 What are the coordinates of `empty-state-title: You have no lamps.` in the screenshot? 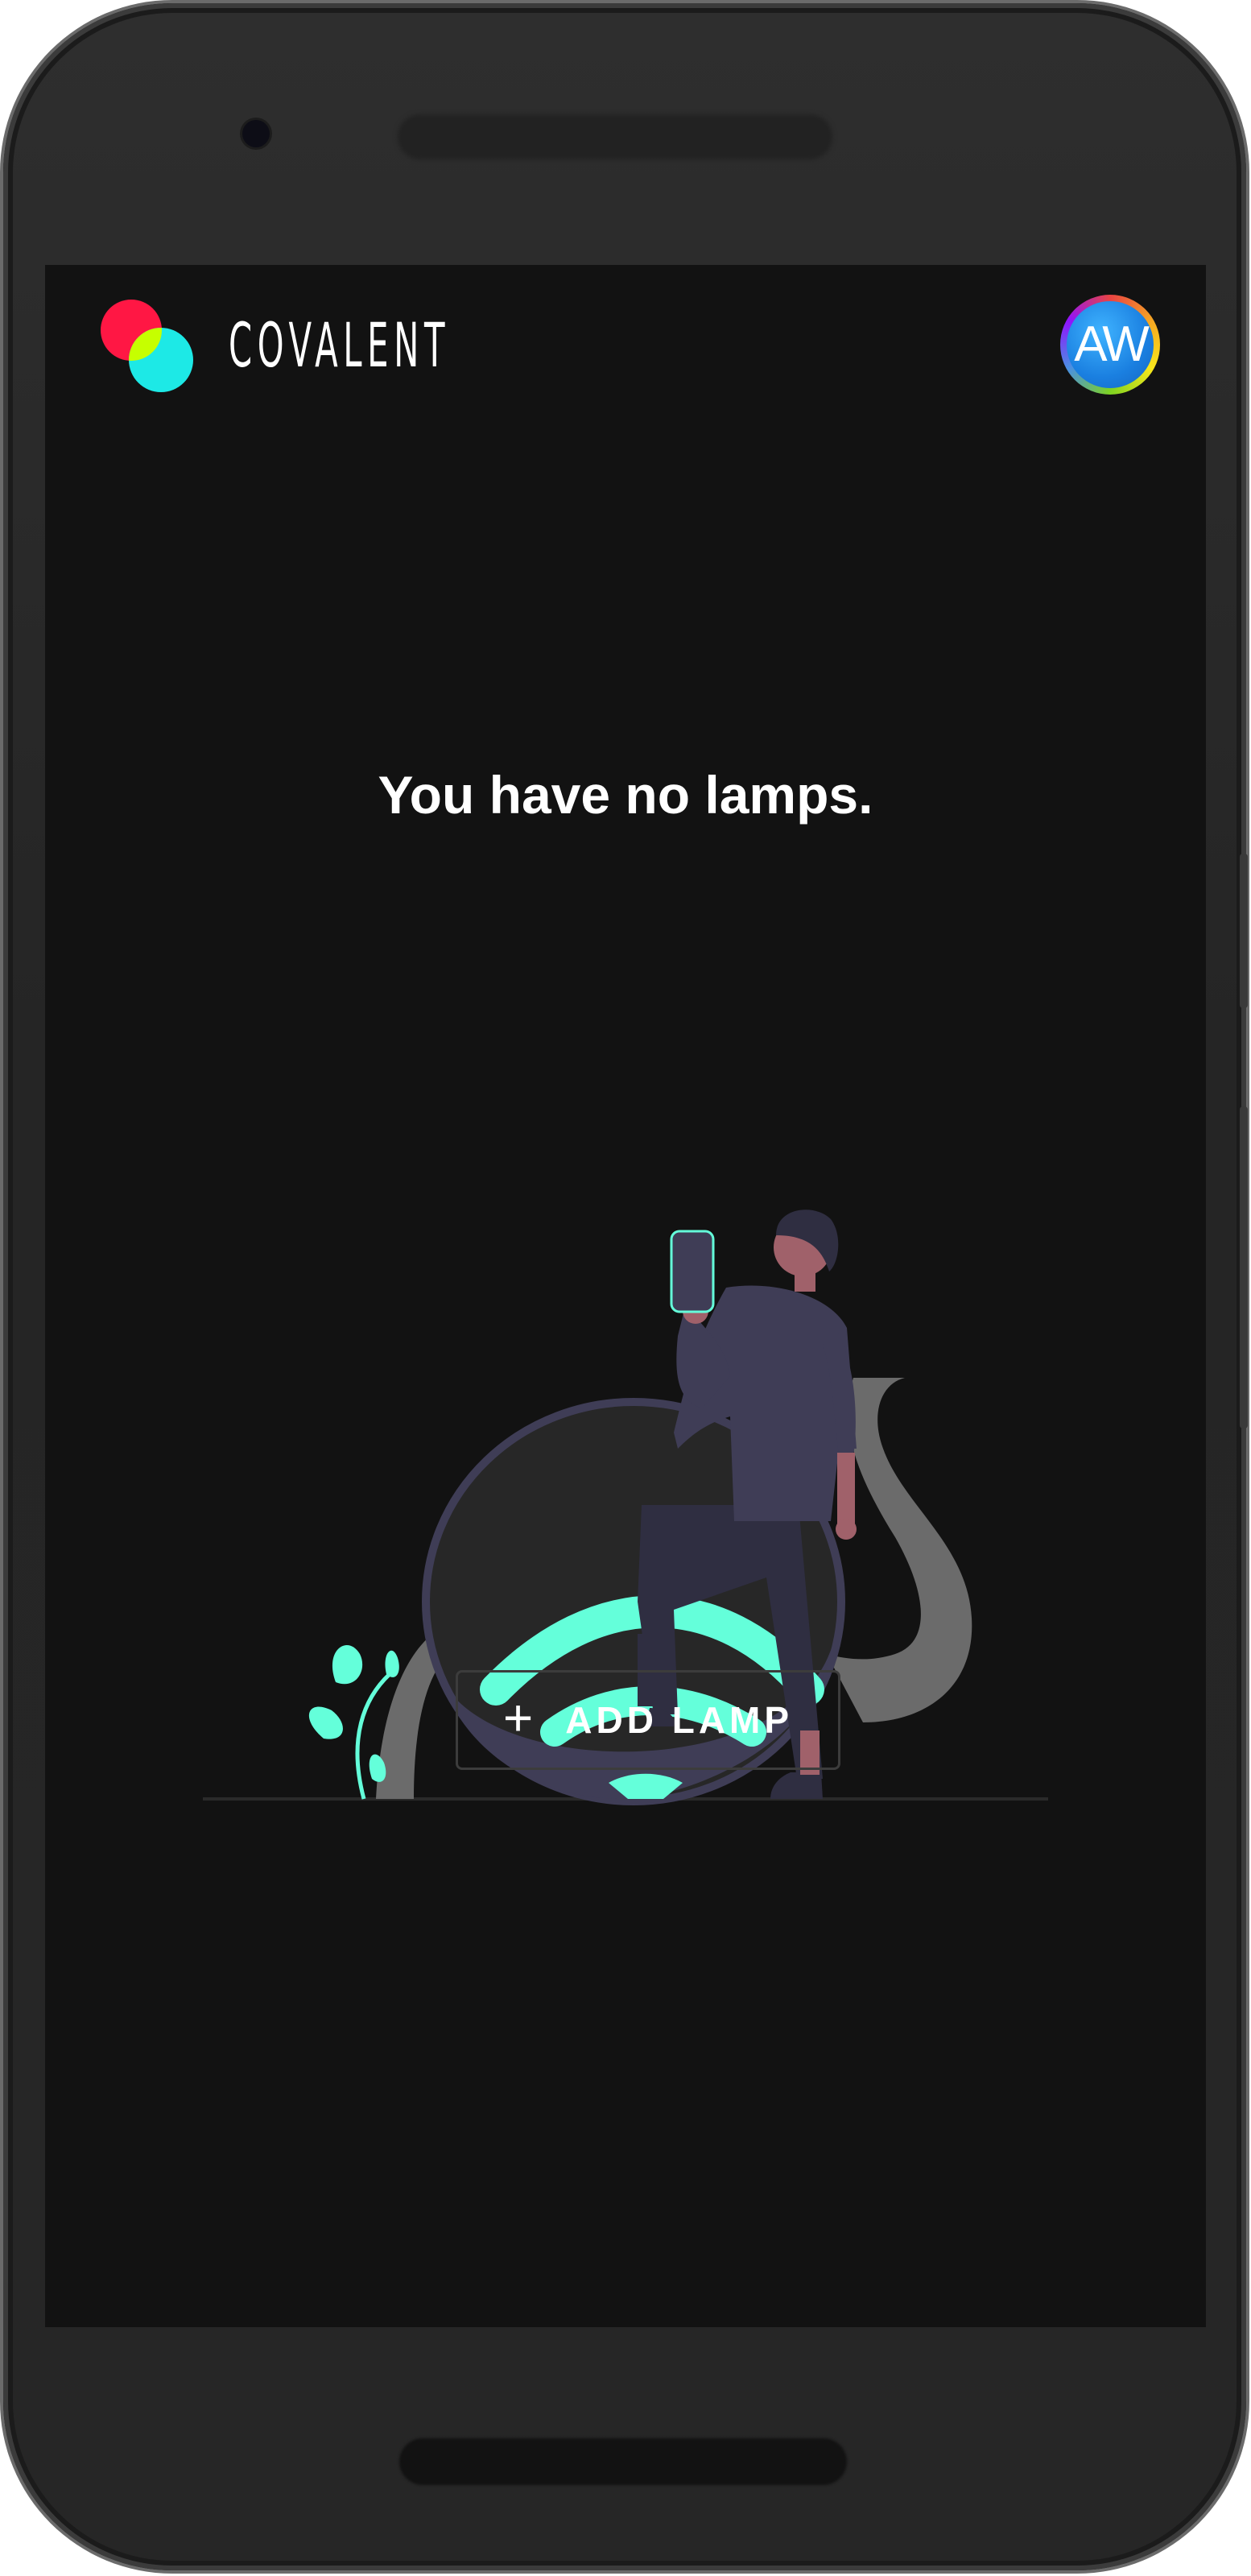 It's located at (625, 795).